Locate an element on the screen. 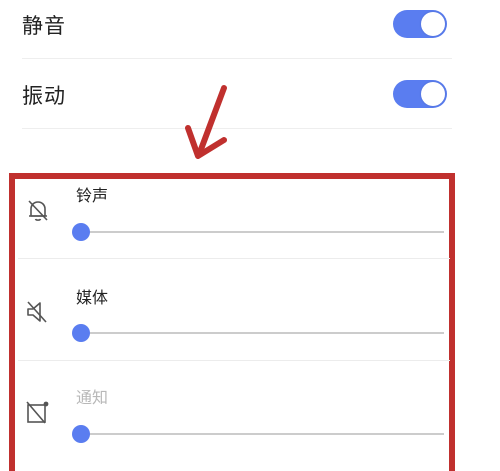 This screenshot has width=500, height=471. mute-toggle is located at coordinates (420, 24).